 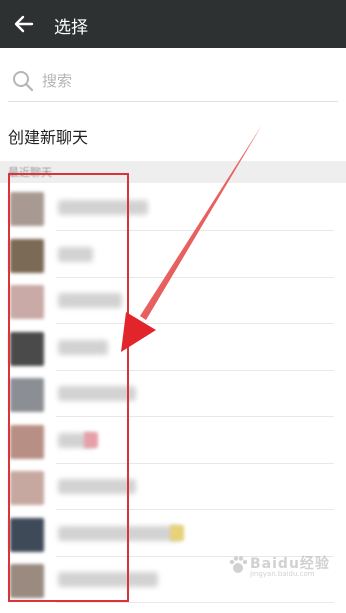 I want to click on emoji-blurred, so click(x=177, y=532).